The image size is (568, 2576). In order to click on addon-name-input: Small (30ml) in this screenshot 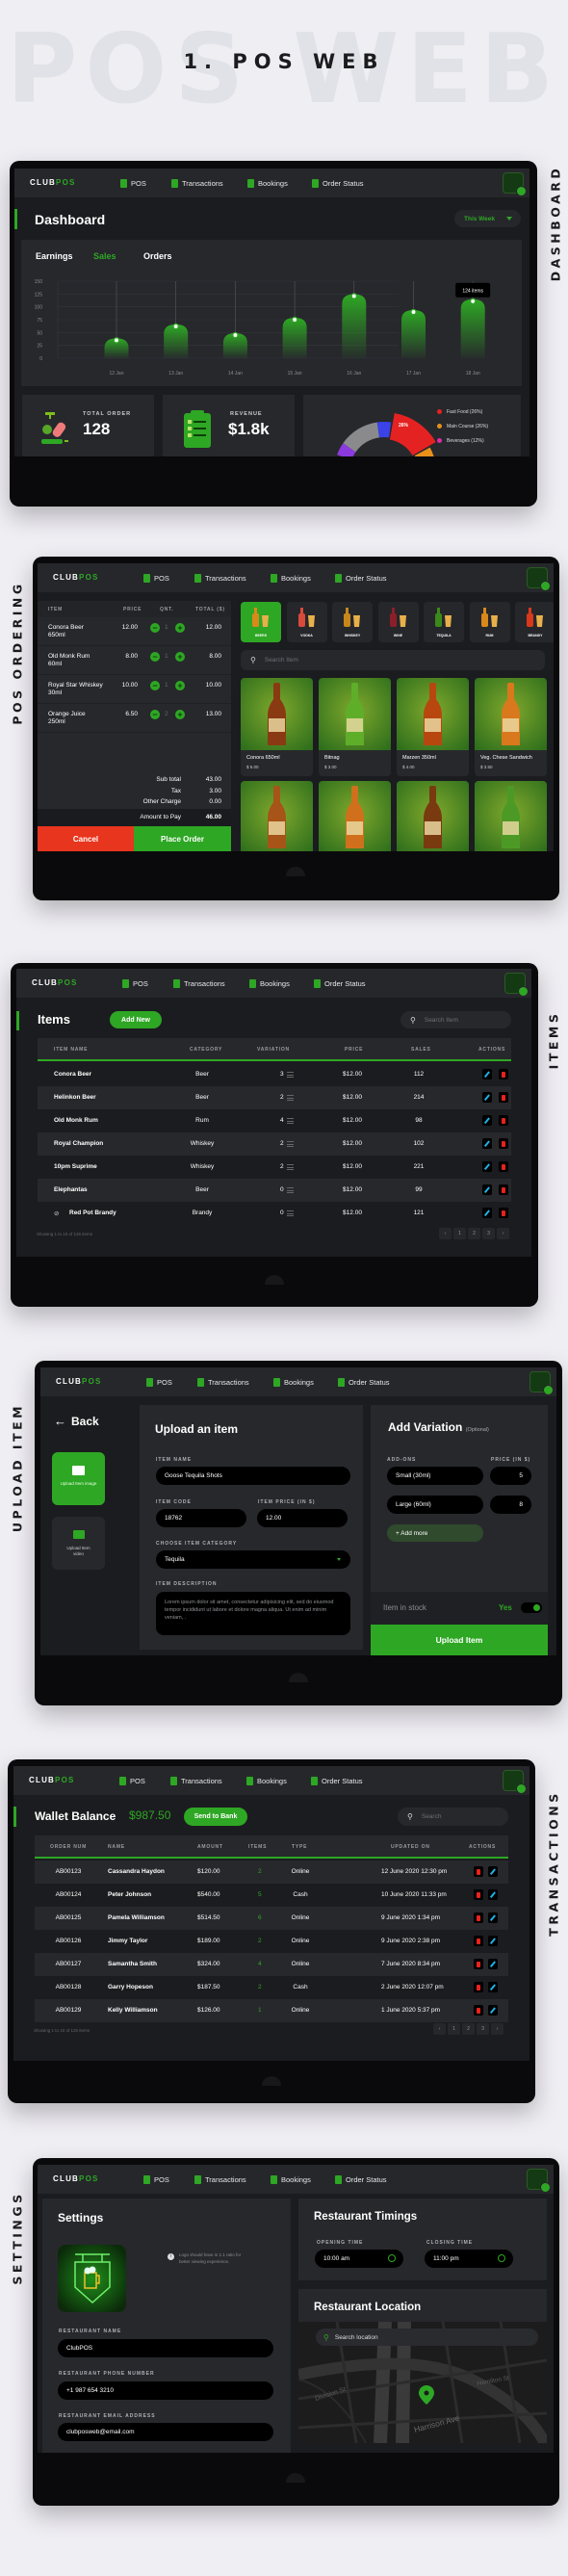, I will do `click(435, 1476)`.